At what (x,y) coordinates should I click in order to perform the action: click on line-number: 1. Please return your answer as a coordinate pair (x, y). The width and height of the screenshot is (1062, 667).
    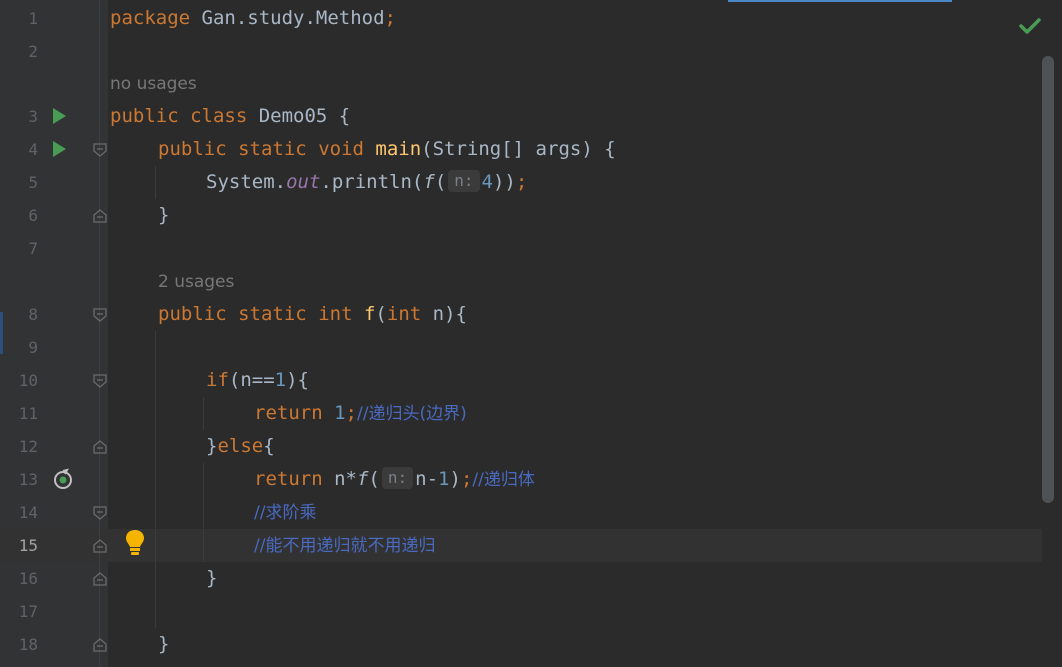
    Looking at the image, I should click on (19, 18).